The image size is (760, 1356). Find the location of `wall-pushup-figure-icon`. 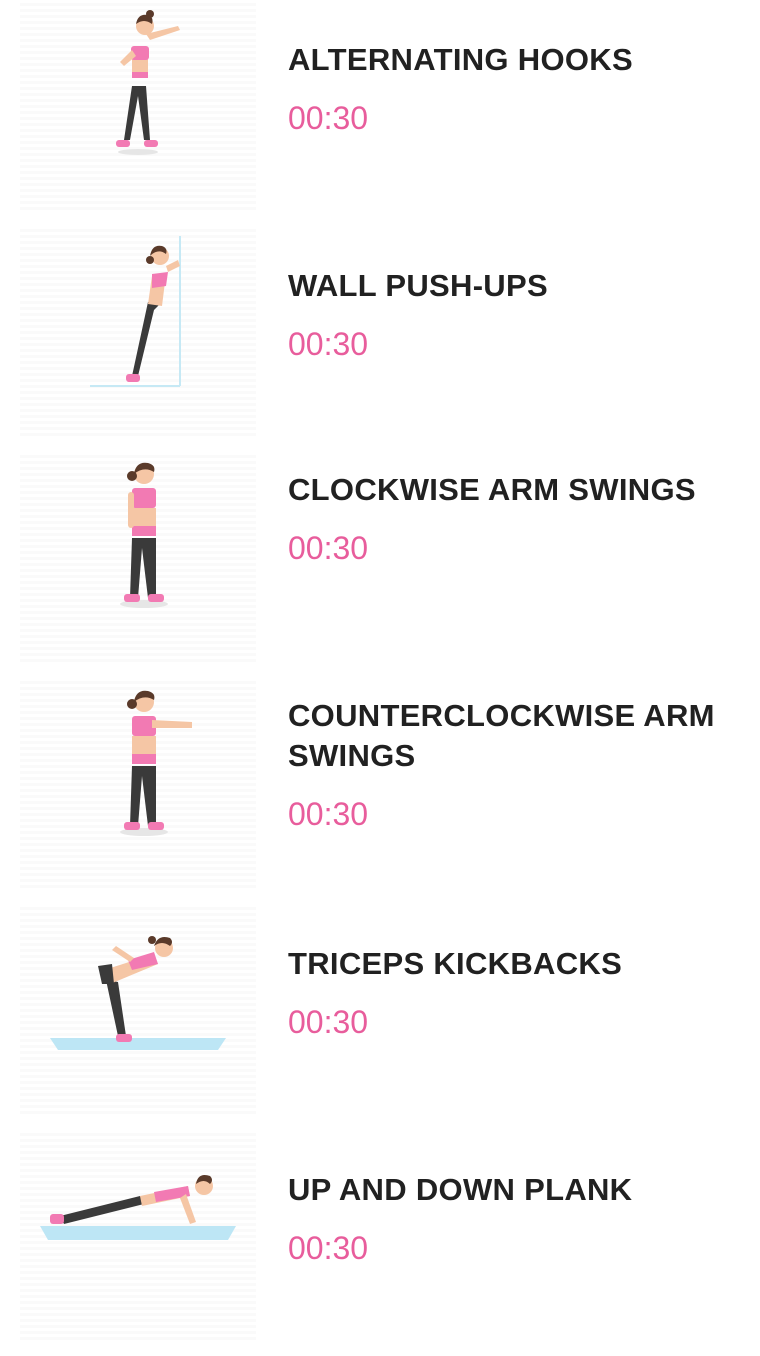

wall-pushup-figure-icon is located at coordinates (135, 311).